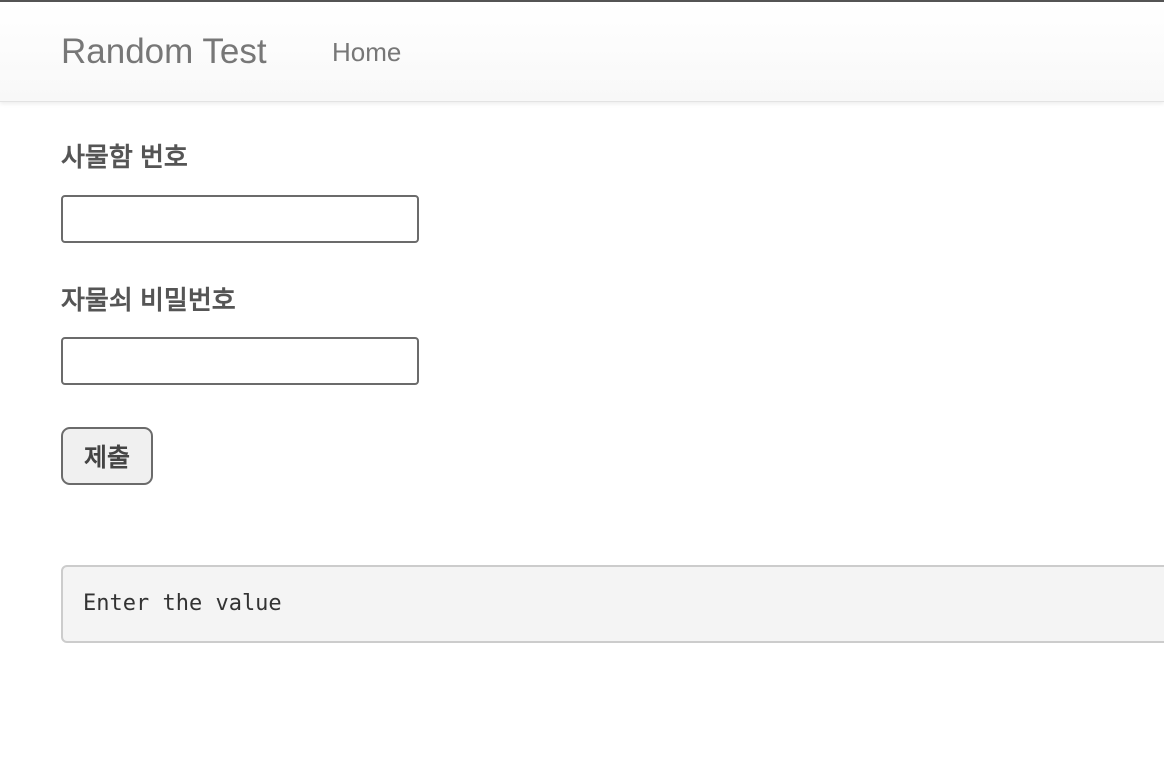 The height and width of the screenshot is (770, 1164). I want to click on locker-number-input, so click(240, 219).